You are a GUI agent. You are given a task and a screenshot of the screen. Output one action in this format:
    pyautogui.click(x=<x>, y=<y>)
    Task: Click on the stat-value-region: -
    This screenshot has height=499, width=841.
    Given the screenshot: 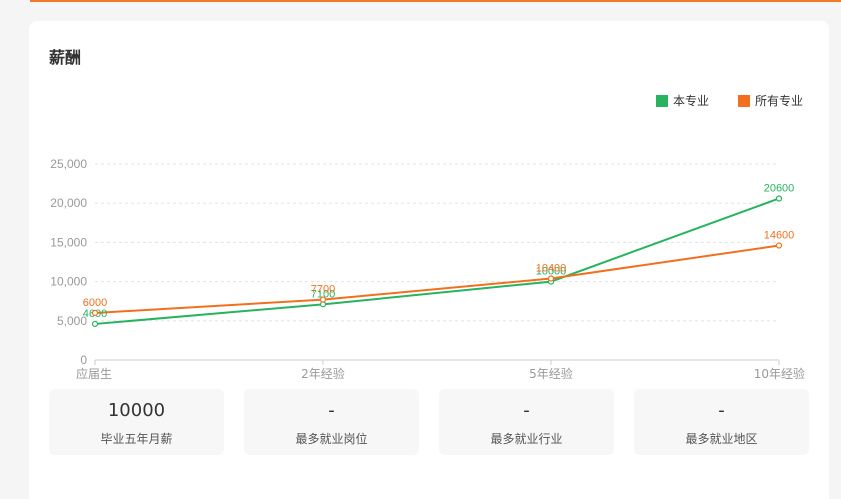 What is the action you would take?
    pyautogui.click(x=721, y=410)
    